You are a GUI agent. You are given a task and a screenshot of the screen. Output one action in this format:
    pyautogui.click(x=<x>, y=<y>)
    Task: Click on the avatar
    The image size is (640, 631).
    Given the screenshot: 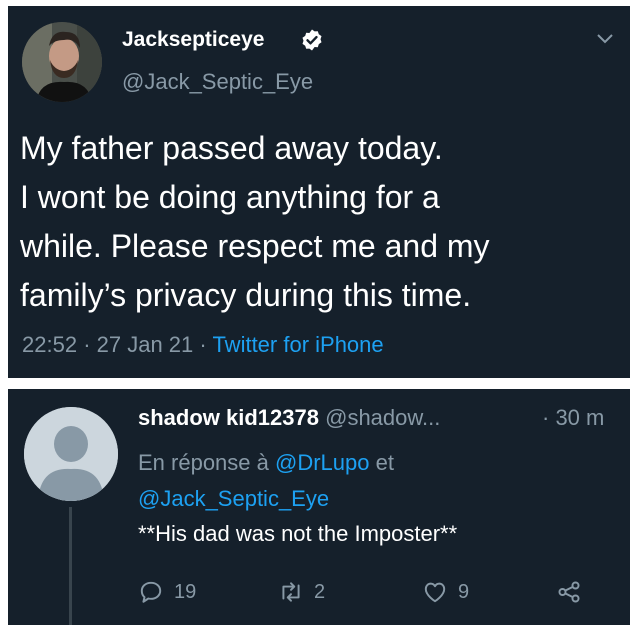 What is the action you would take?
    pyautogui.click(x=62, y=62)
    